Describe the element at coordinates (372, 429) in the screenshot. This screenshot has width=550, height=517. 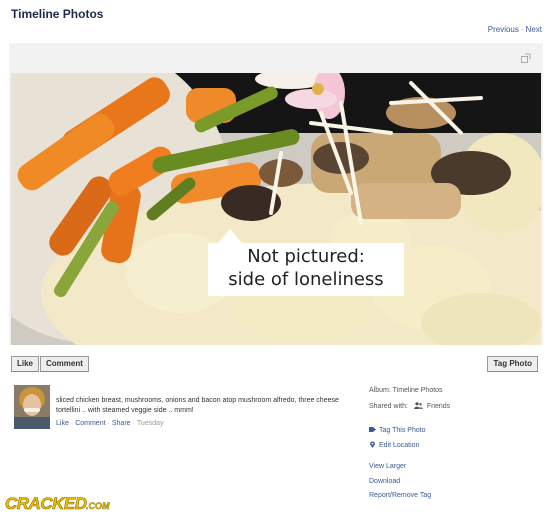
I see `tag-icon` at that location.